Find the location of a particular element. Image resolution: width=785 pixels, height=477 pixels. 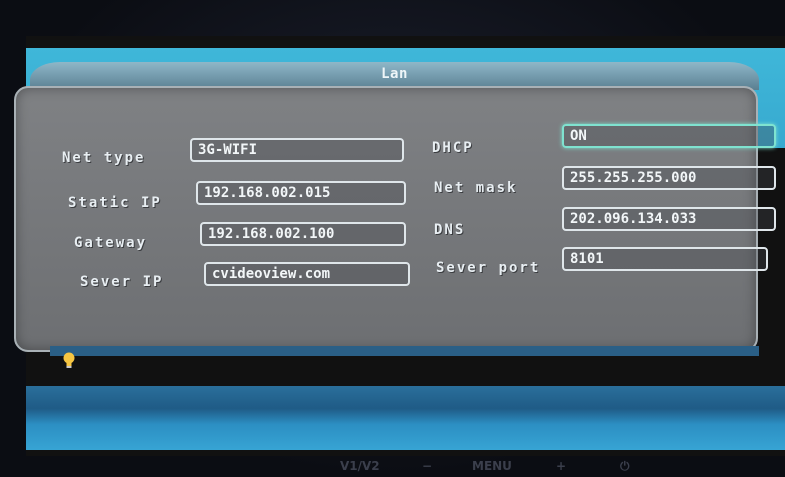

dialog-title: Lan is located at coordinates (394, 74).